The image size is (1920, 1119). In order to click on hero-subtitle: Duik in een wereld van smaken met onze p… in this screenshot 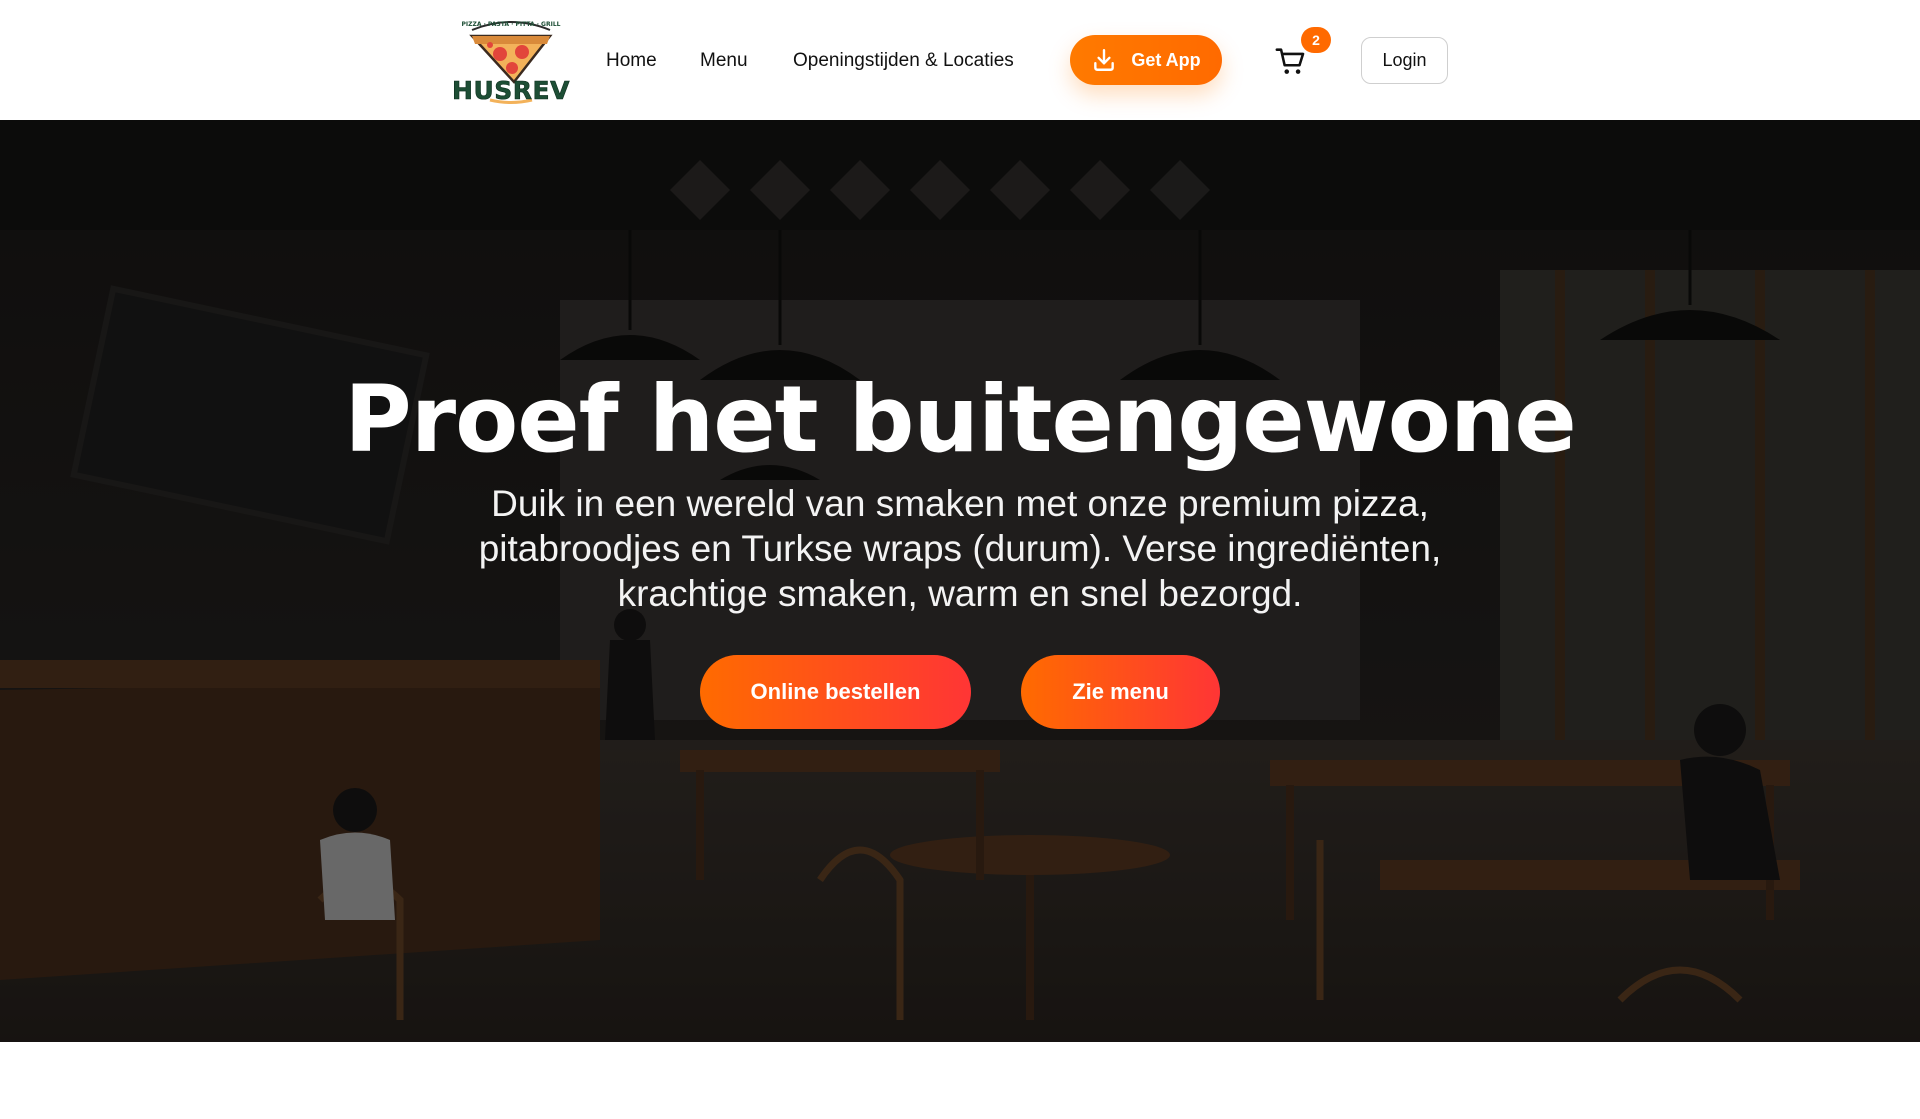, I will do `click(960, 548)`.